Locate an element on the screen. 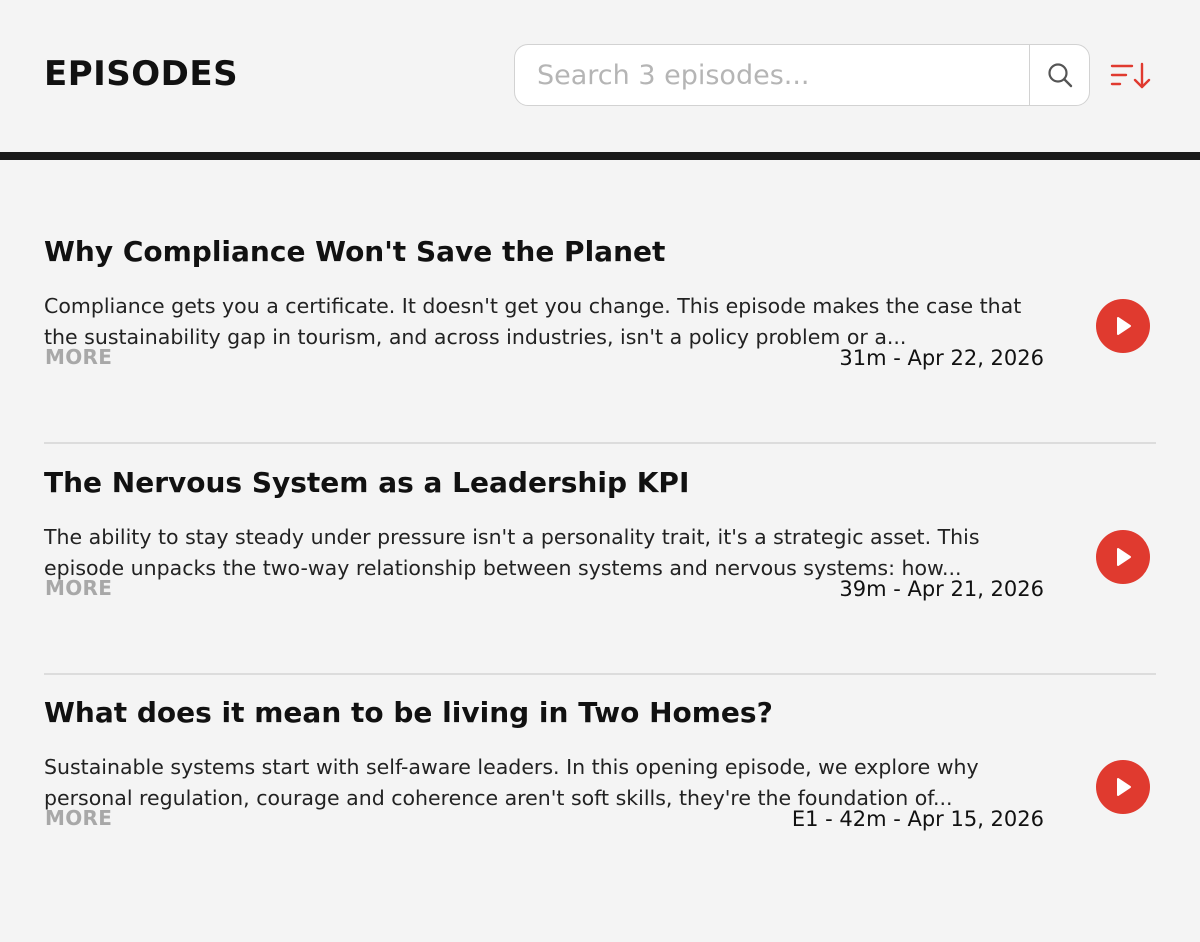  search-input is located at coordinates (772, 75).